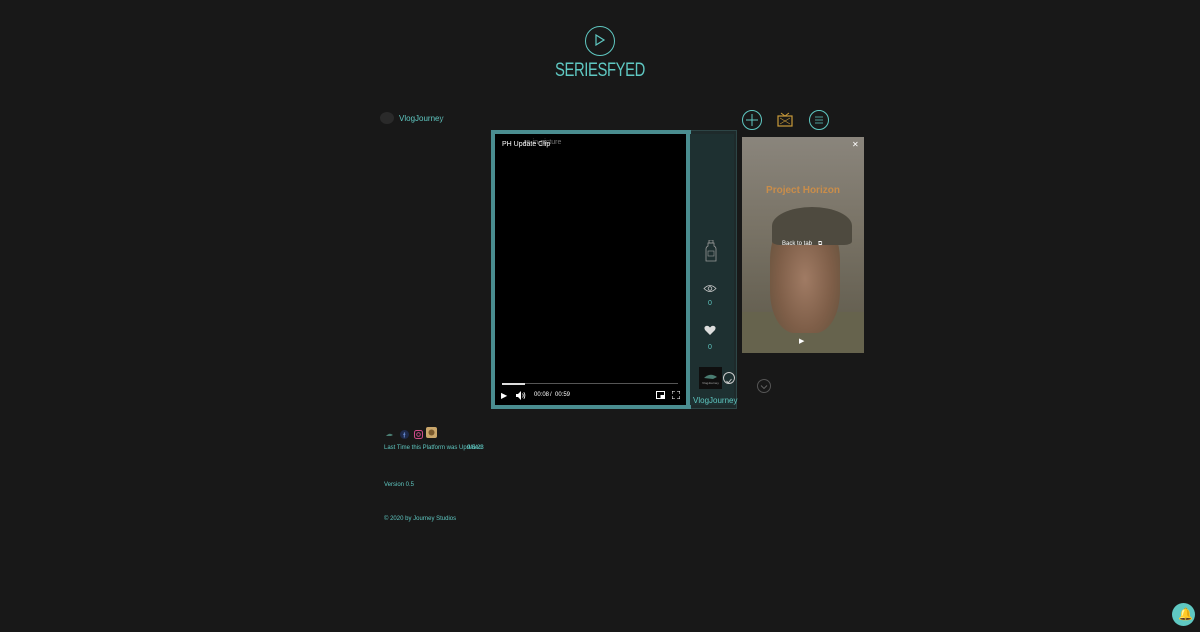  What do you see at coordinates (803, 190) in the screenshot?
I see `pip-wall-text: Project Horizon` at bounding box center [803, 190].